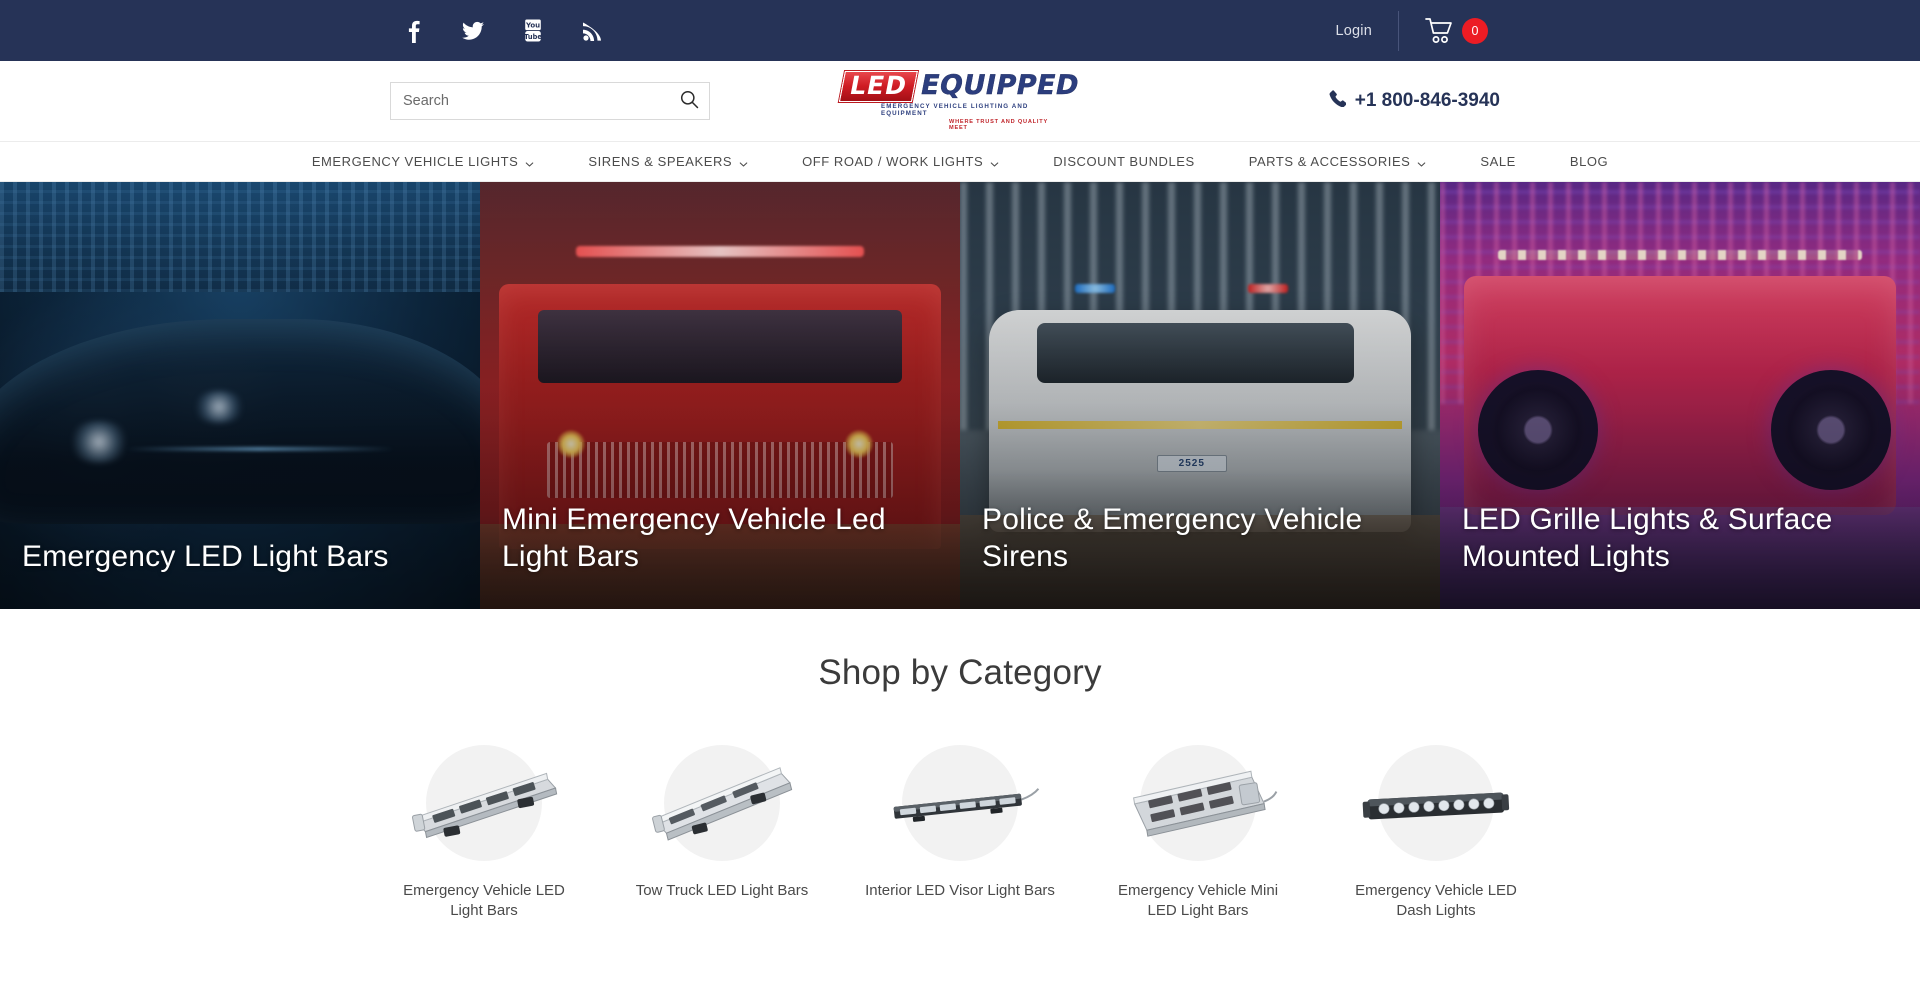 This screenshot has width=1920, height=993. Describe the element at coordinates (722, 890) in the screenshot. I see `category-label: Tow Truck LED Light Bars` at that location.